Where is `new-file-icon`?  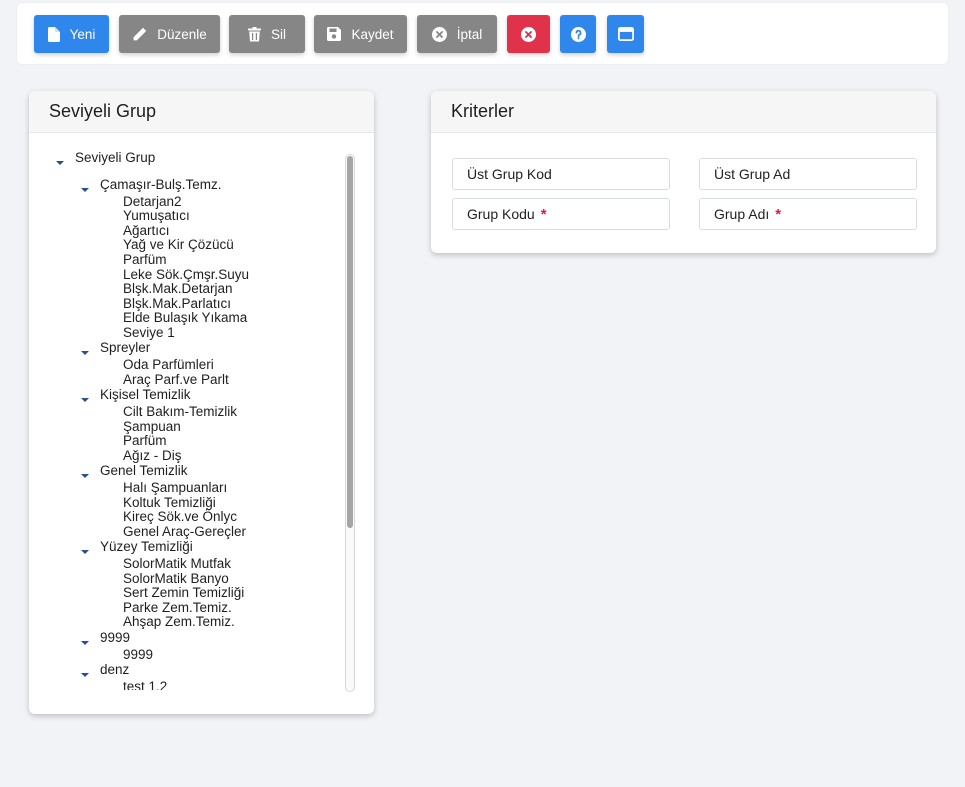
new-file-icon is located at coordinates (53, 34).